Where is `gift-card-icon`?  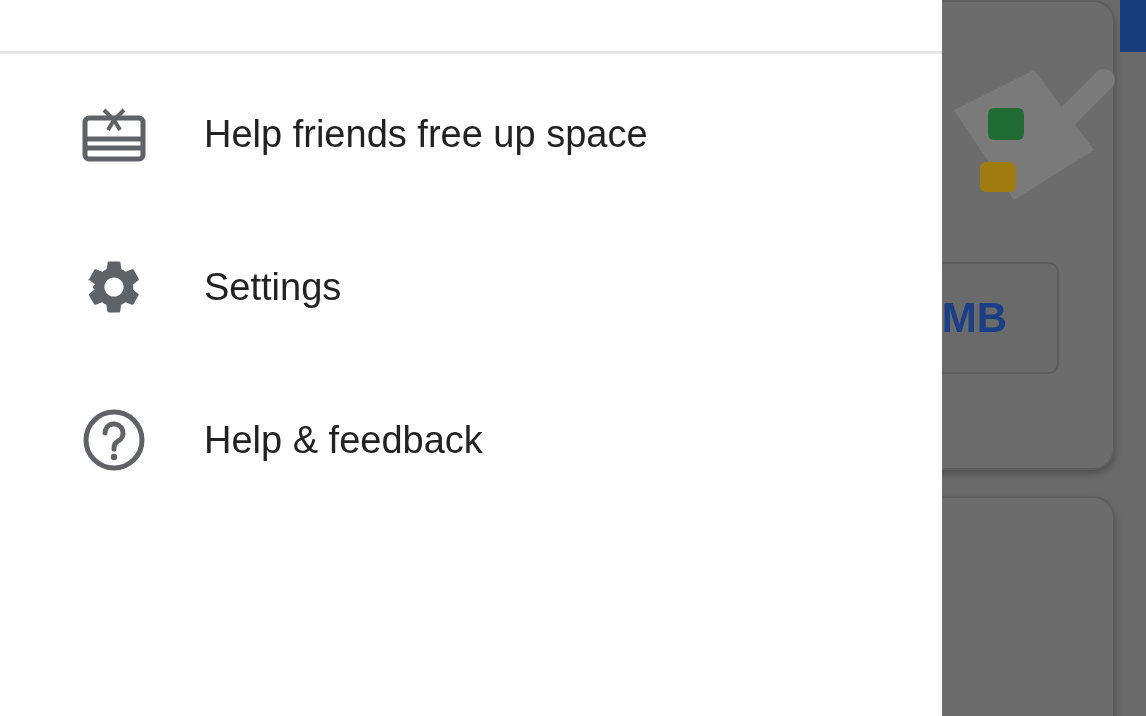
gift-card-icon is located at coordinates (114, 134).